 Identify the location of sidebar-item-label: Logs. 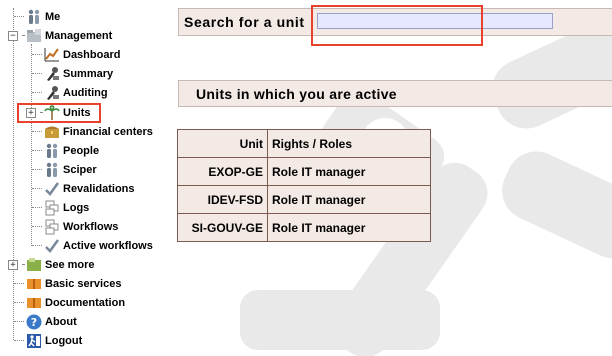
(76, 207).